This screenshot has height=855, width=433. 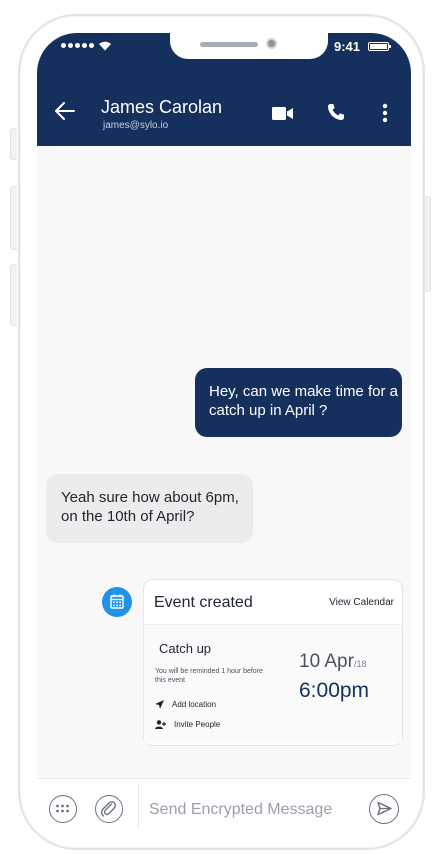 I want to click on mute-switch, so click(x=13, y=144).